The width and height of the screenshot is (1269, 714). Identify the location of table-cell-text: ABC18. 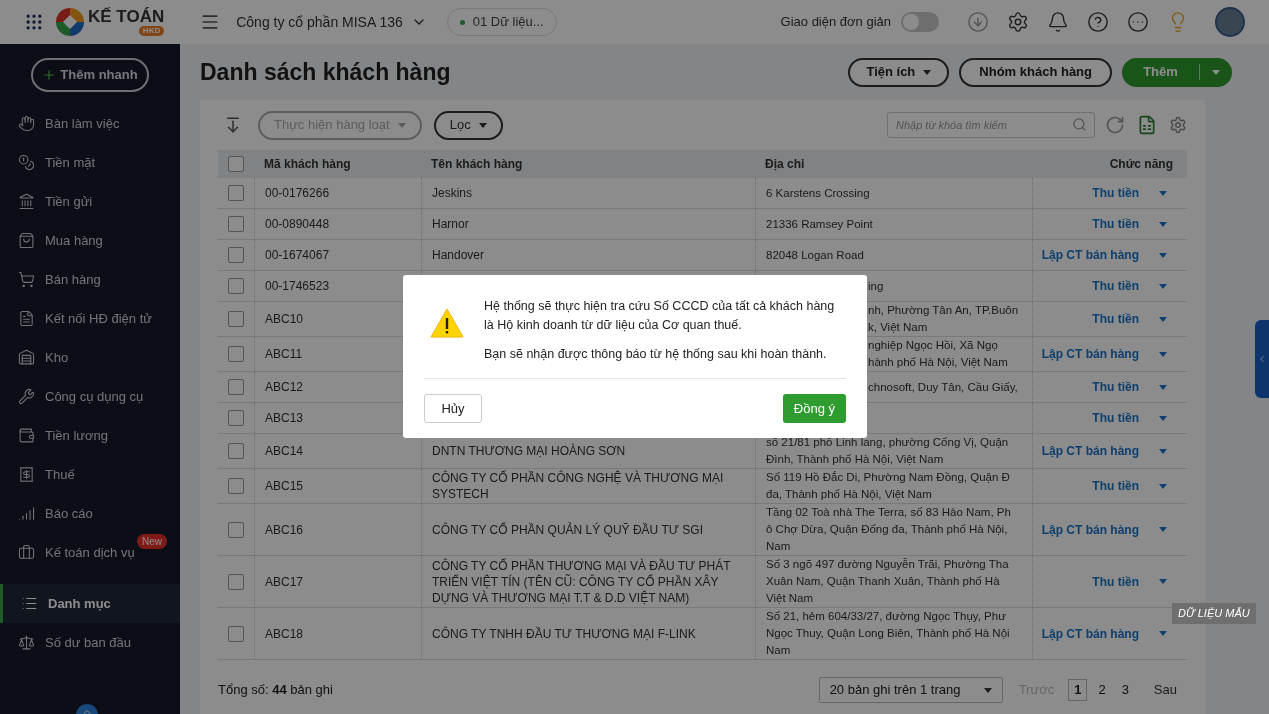
(284, 634).